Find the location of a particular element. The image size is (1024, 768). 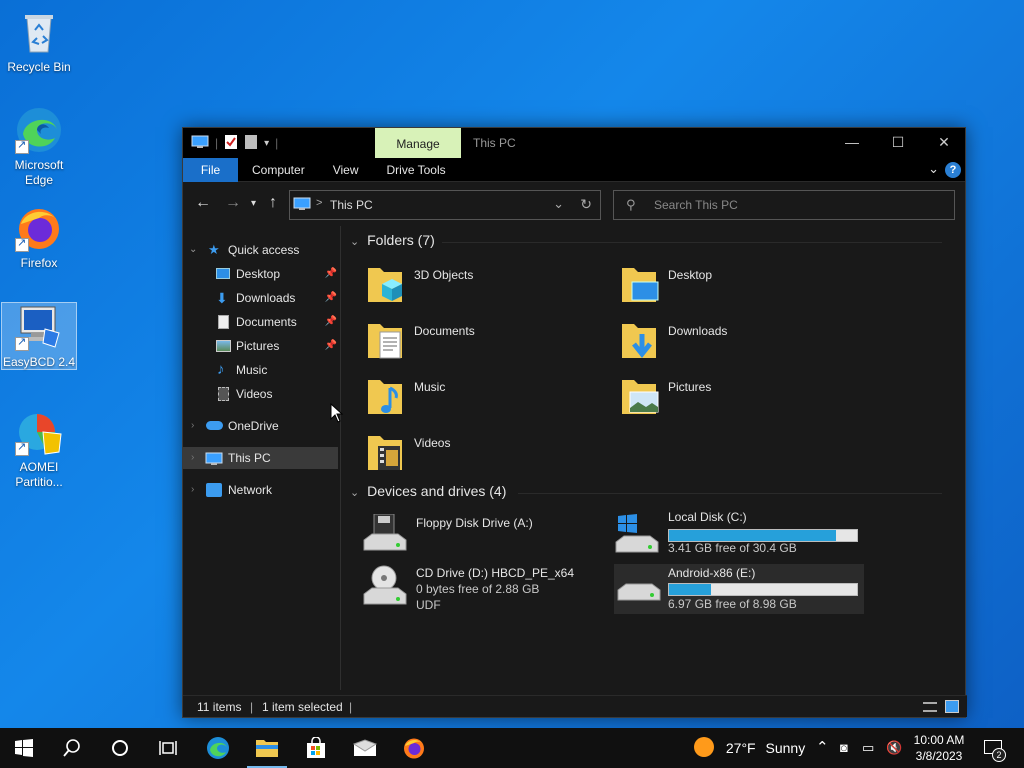

up-arrow-icon: ↑ is located at coordinates (273, 203).